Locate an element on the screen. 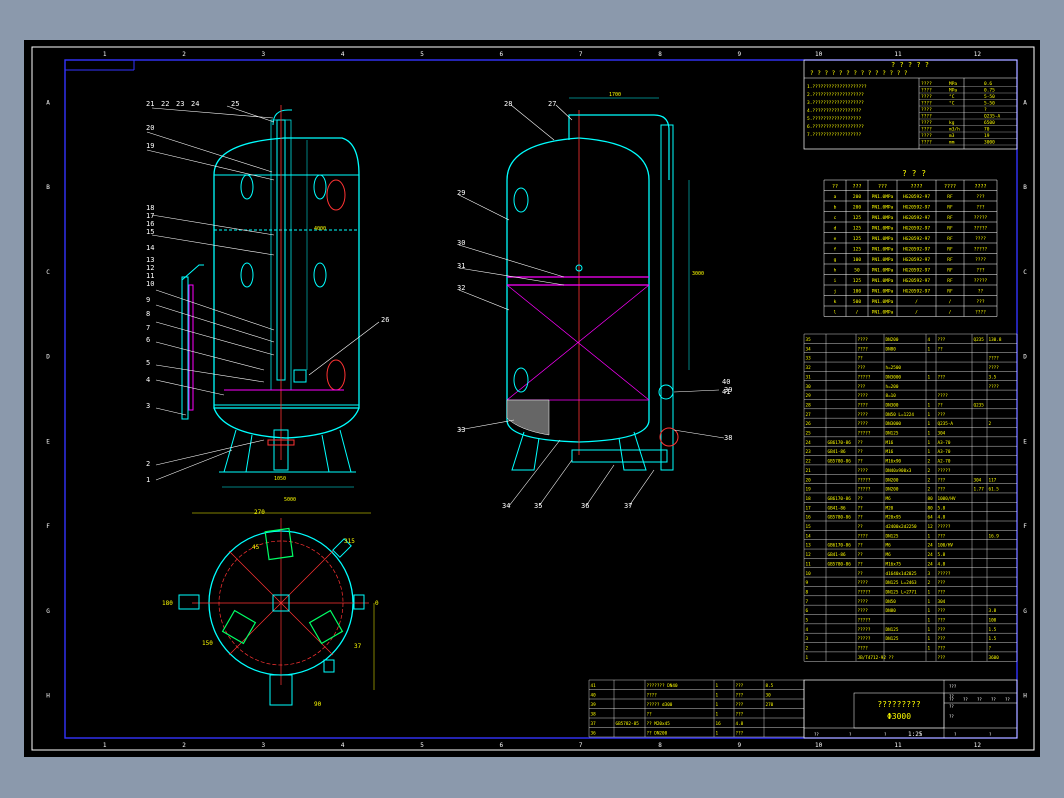 The image size is (1064, 798). parts-cell: 100/HV is located at coordinates (946, 546).